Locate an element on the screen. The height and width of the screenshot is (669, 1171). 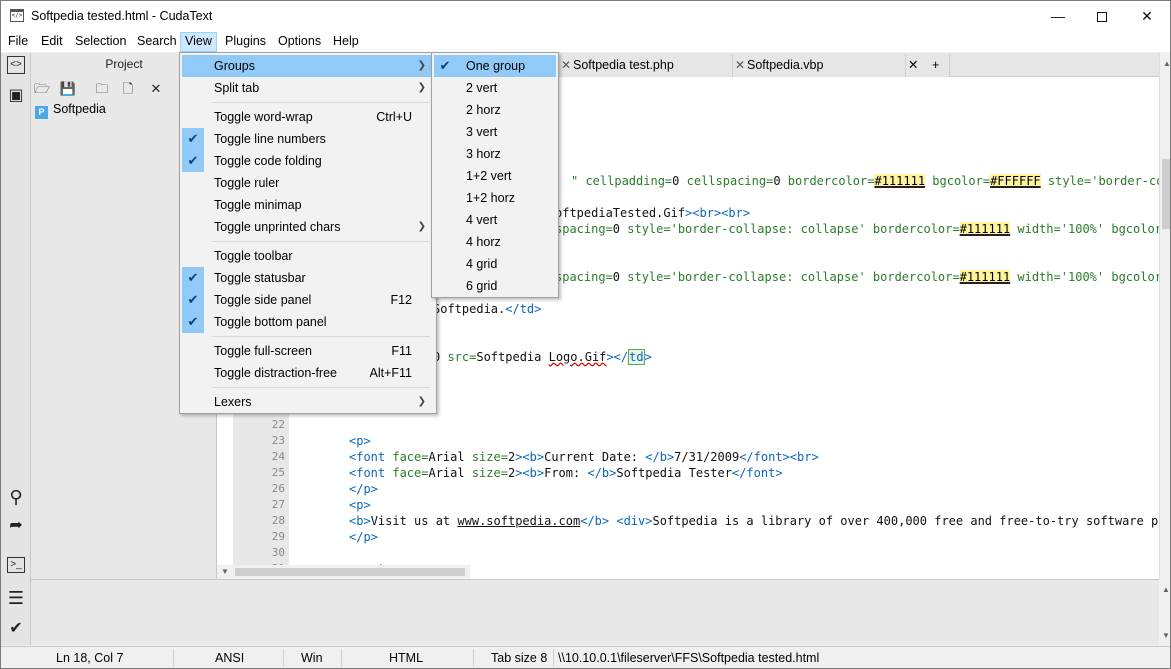
window-title: Softpedia tested.html - CudaText is located at coordinates (122, 16).